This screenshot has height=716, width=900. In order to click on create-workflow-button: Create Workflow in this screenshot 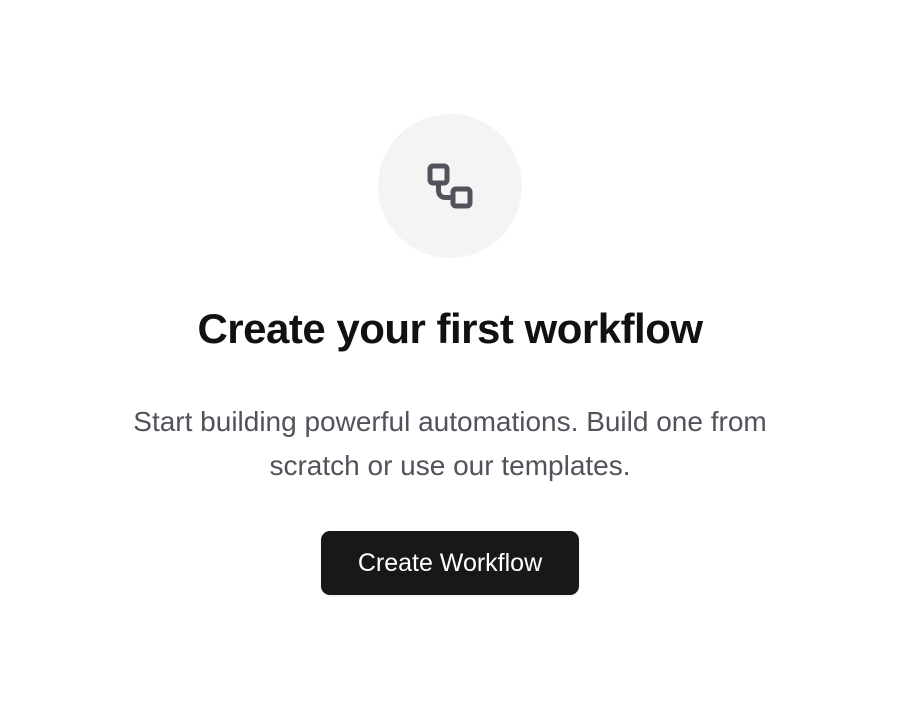, I will do `click(450, 563)`.